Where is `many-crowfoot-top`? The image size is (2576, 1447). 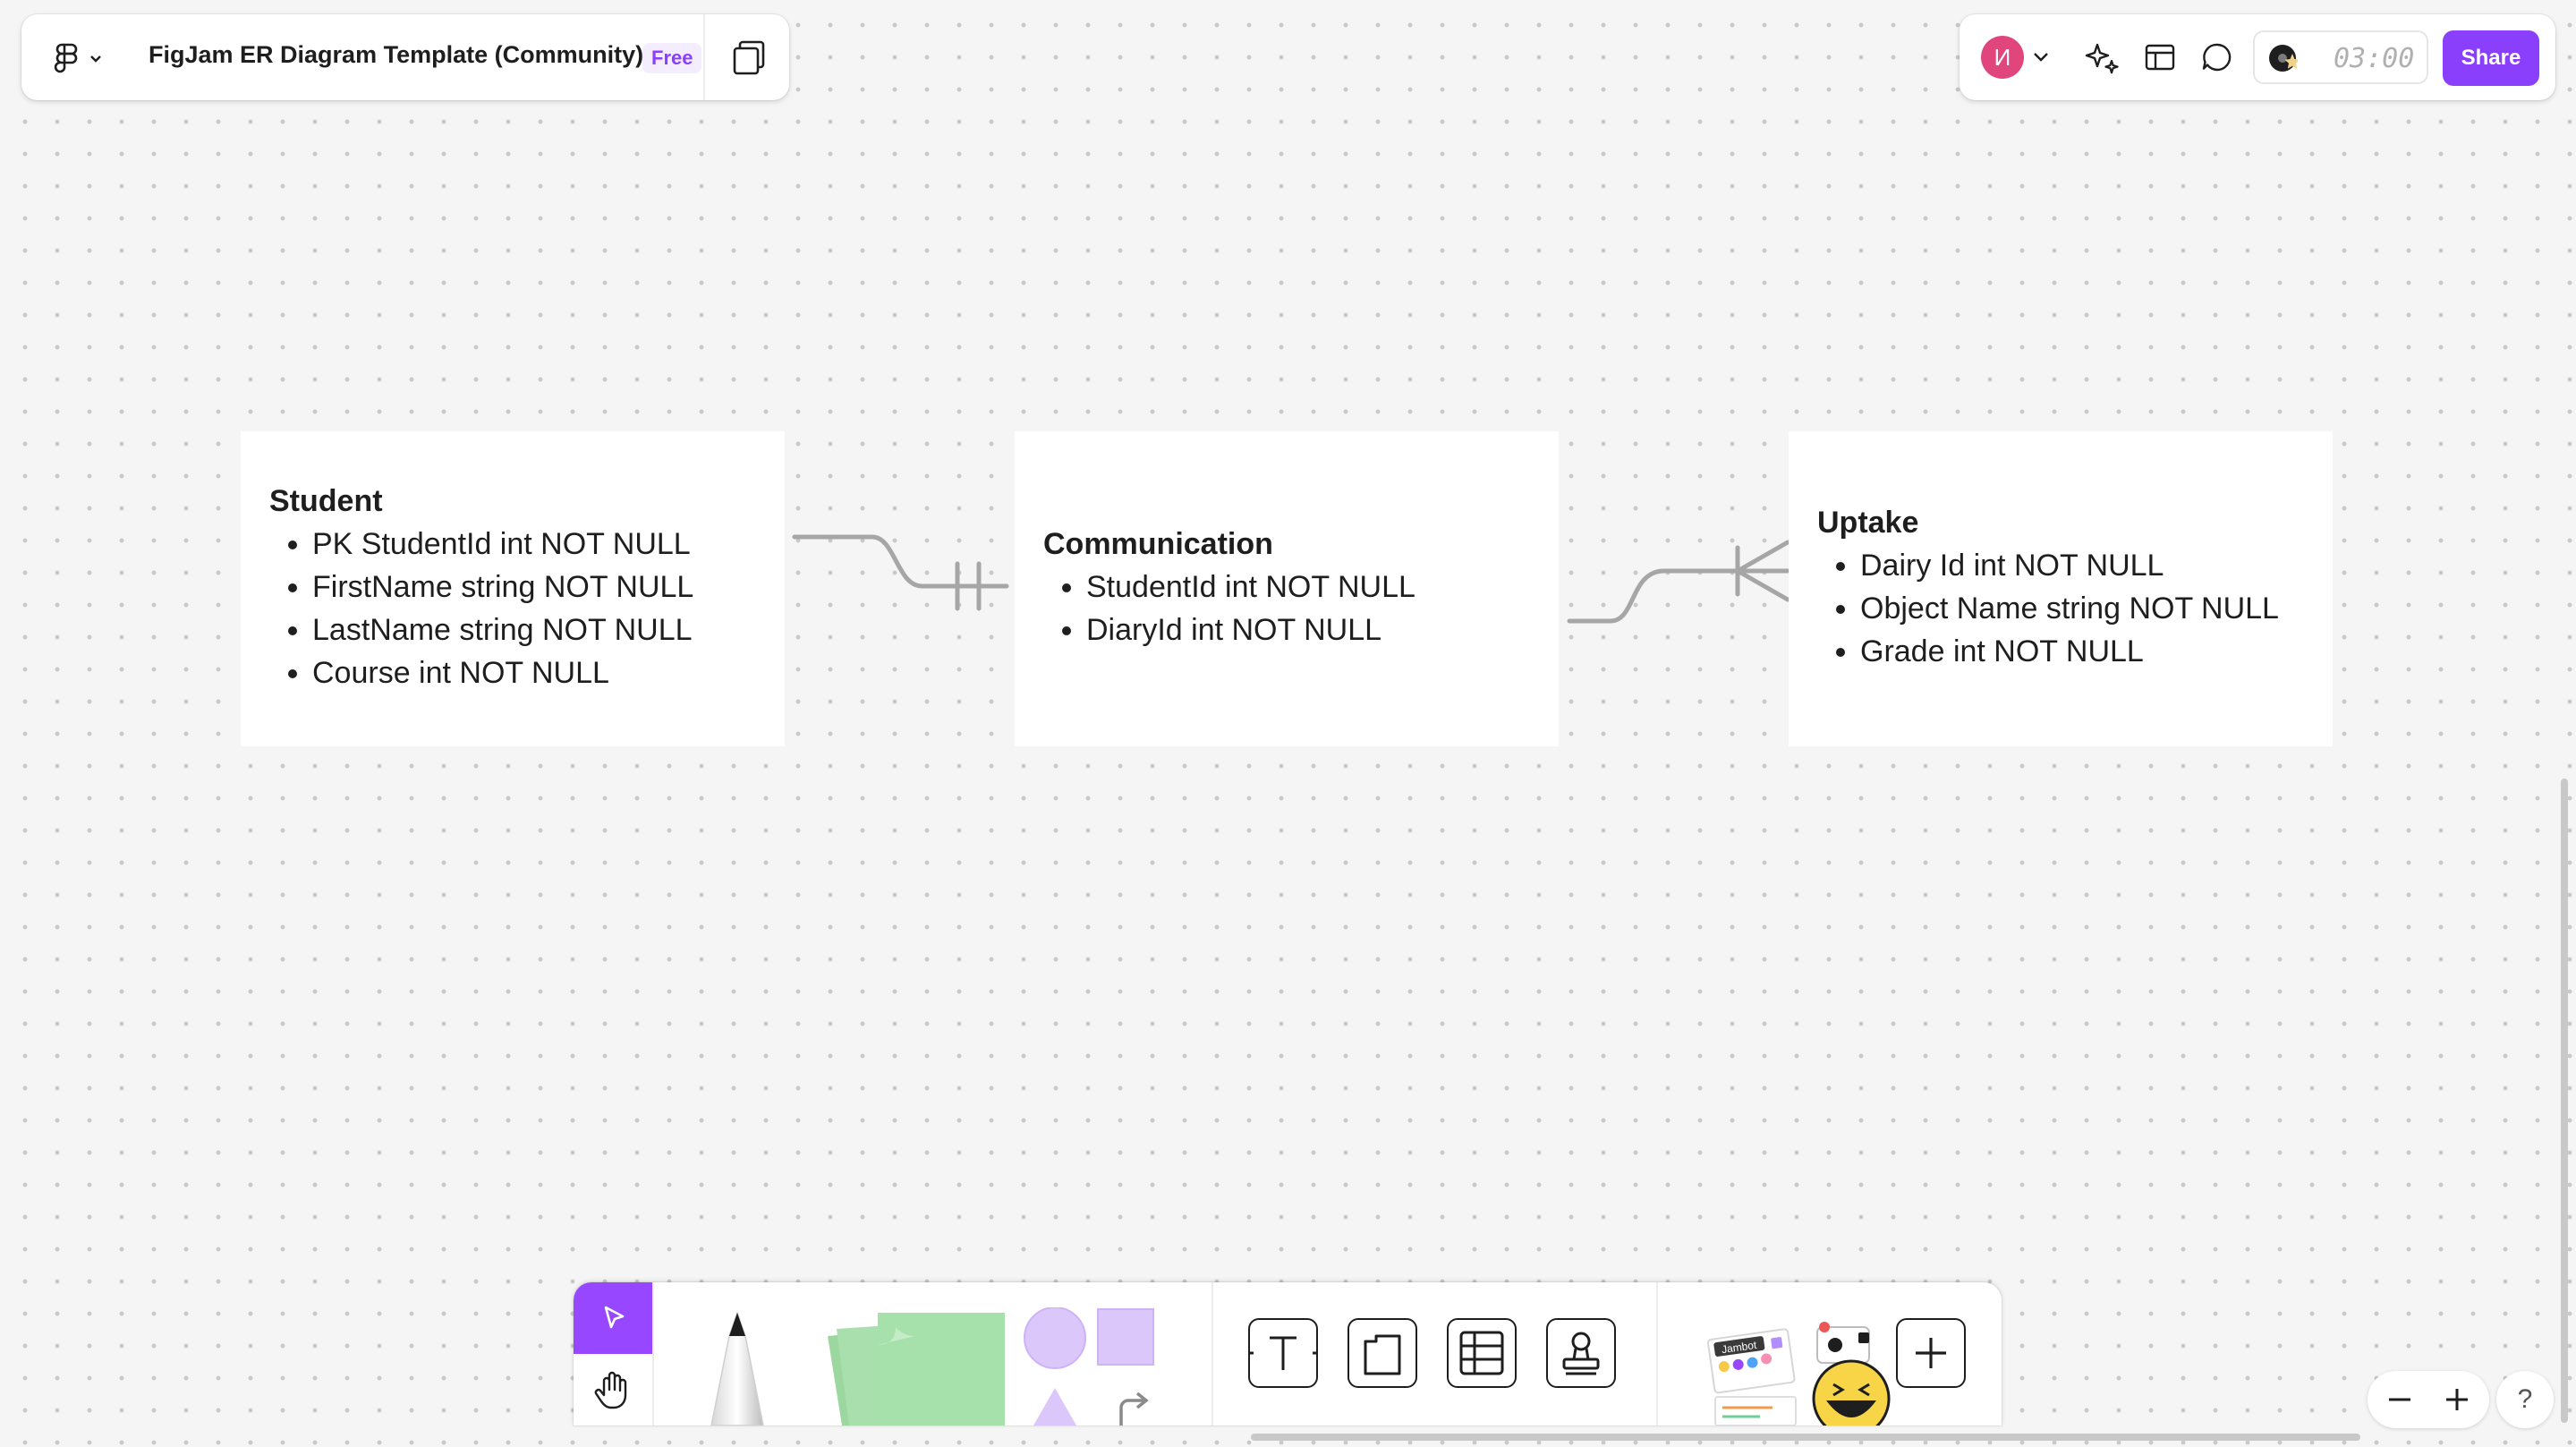
many-crowfoot-top is located at coordinates (1762, 557).